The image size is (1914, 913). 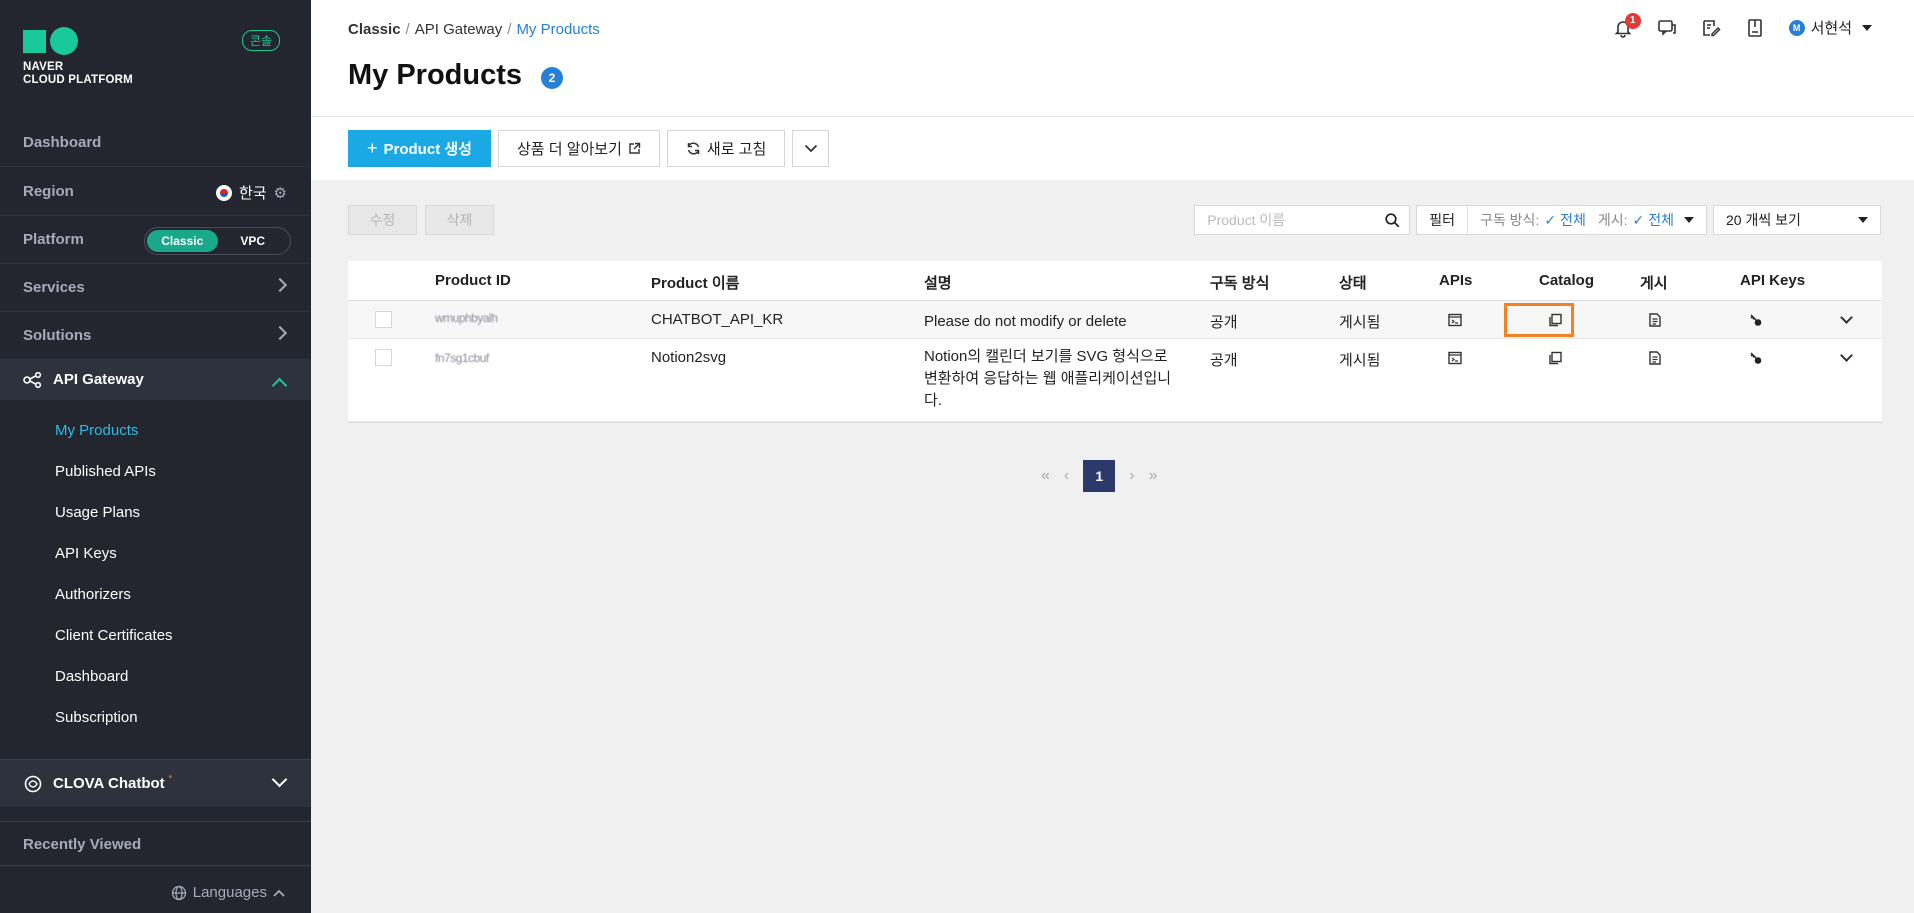 What do you see at coordinates (1550, 219) in the screenshot?
I see `check-icon: ✓` at bounding box center [1550, 219].